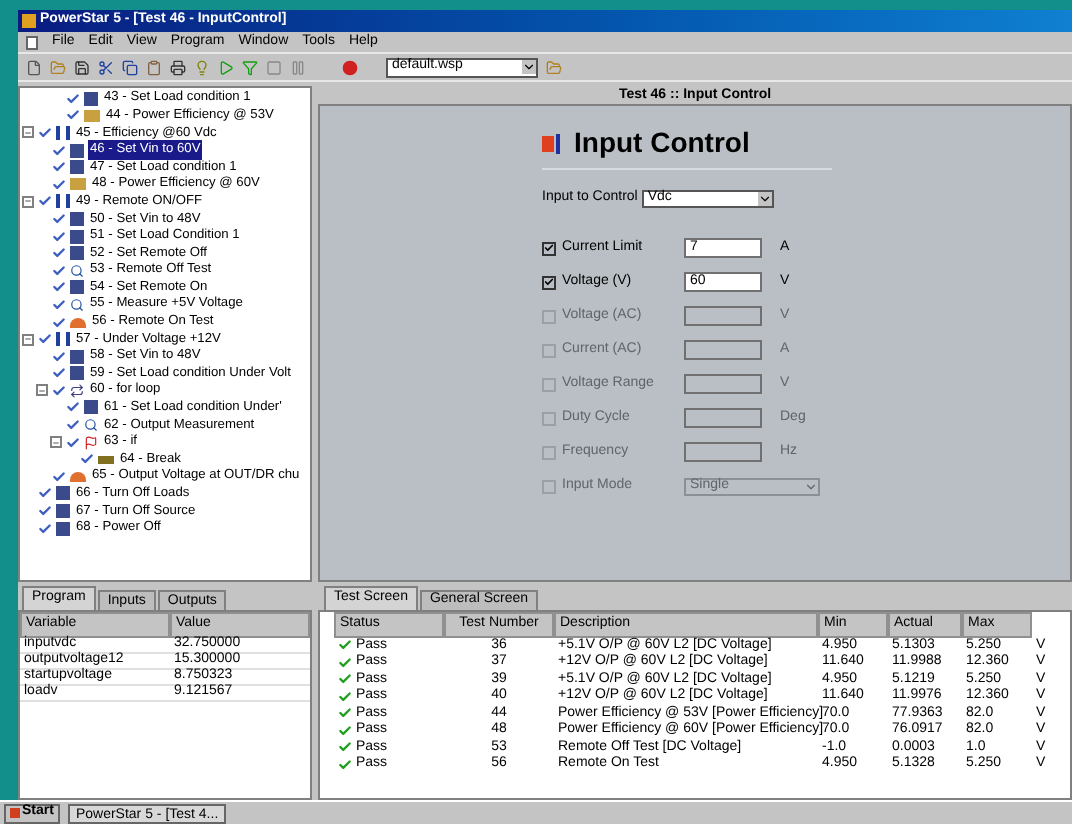 This screenshot has height=824, width=1072. What do you see at coordinates (82, 67) in the screenshot?
I see `save-icon` at bounding box center [82, 67].